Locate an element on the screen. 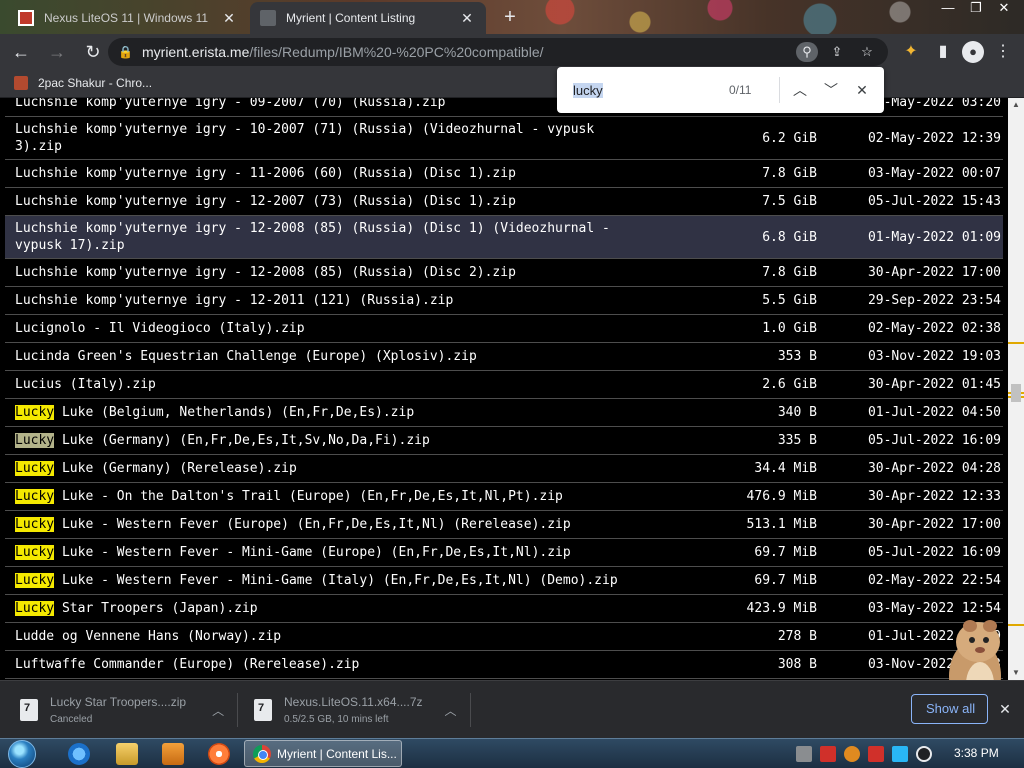 The image size is (1024, 768). find-match-marker is located at coordinates (1016, 625).